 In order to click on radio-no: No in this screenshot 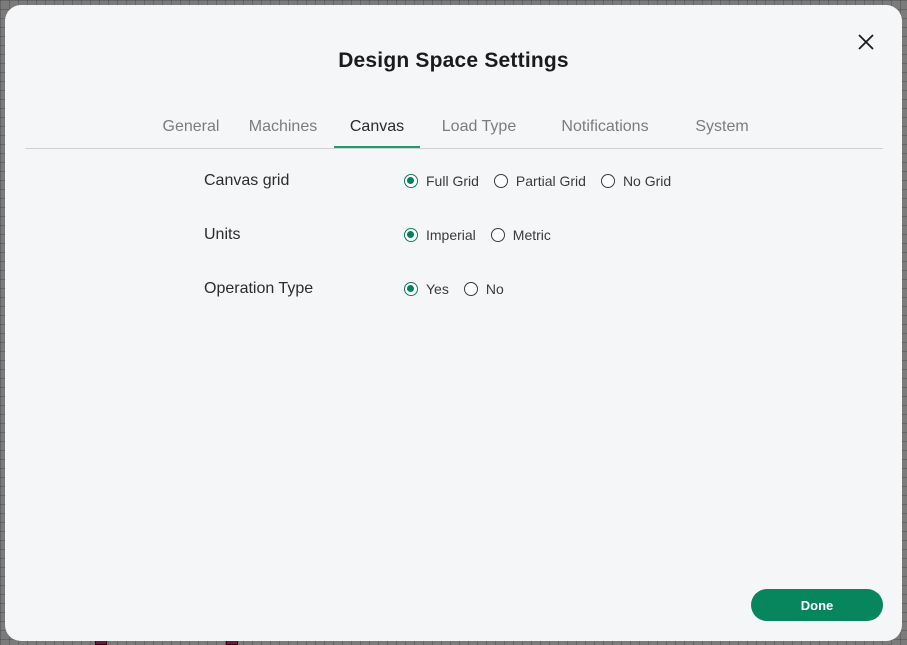, I will do `click(483, 289)`.